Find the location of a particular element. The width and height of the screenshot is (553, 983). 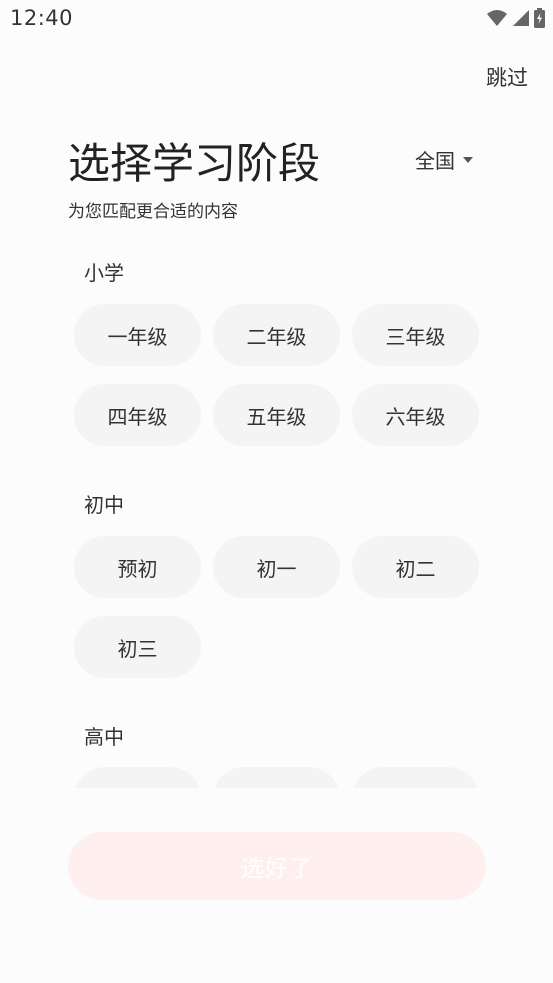

status-bar: 12:40 is located at coordinates (276, 19).